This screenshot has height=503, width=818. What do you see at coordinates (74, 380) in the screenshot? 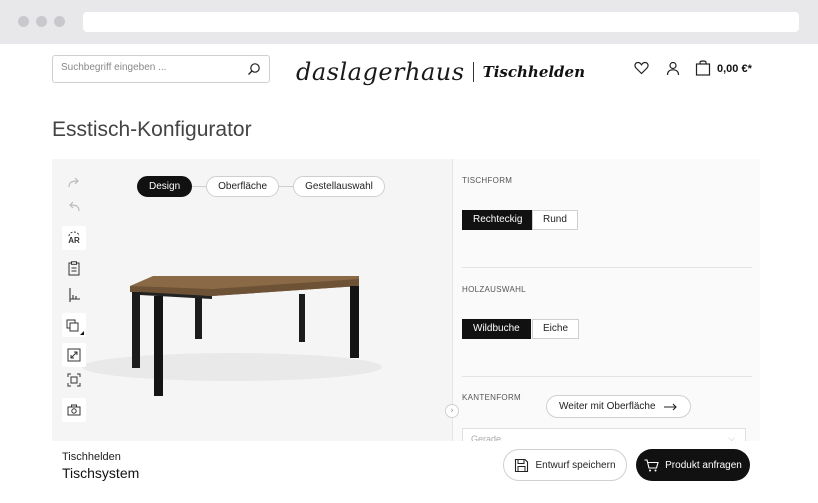
I see `fit-view-icon` at bounding box center [74, 380].